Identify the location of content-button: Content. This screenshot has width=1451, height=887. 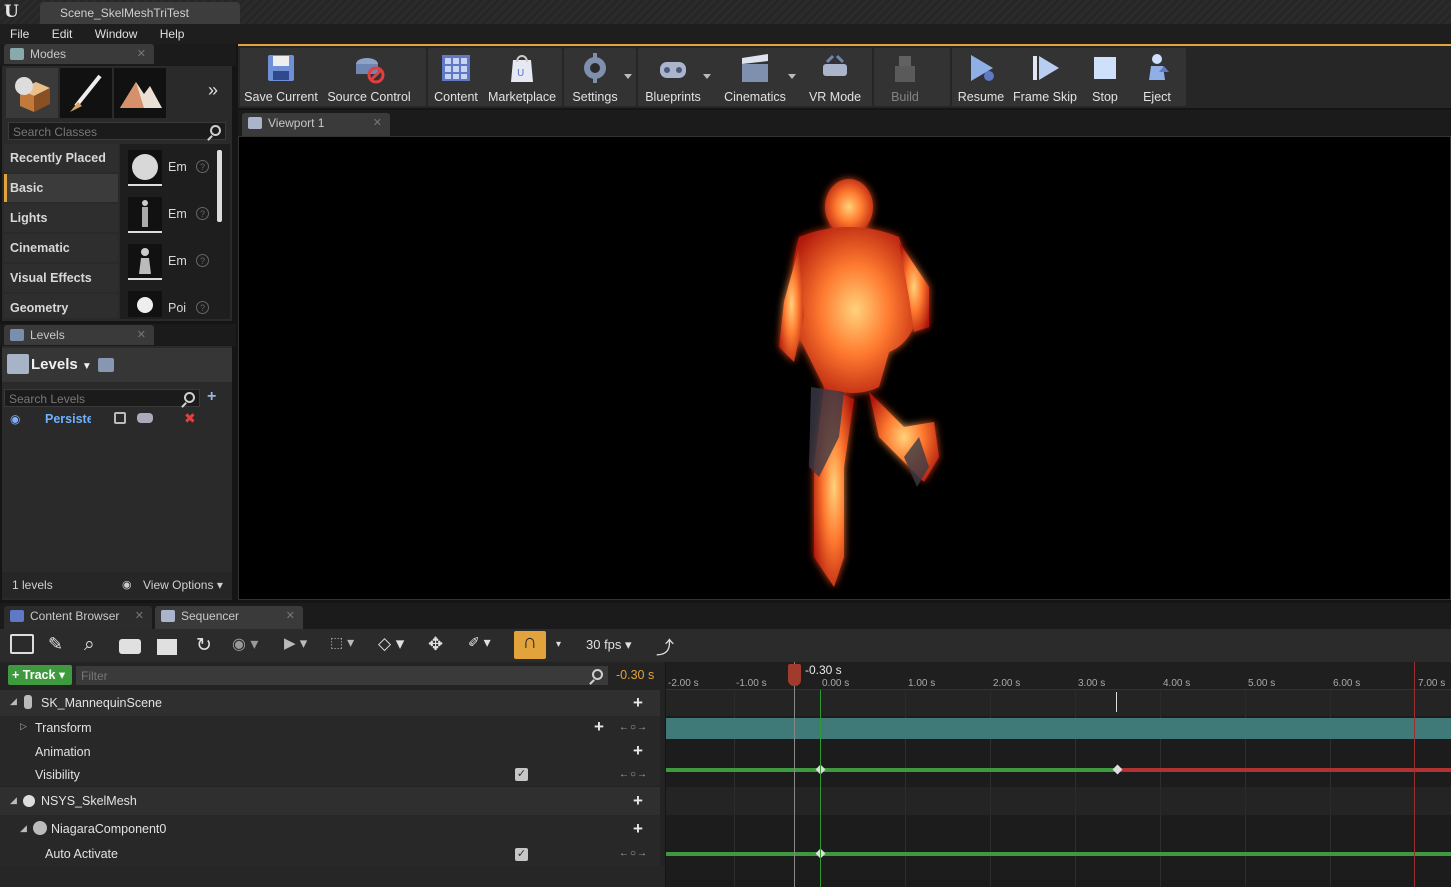
(456, 77).